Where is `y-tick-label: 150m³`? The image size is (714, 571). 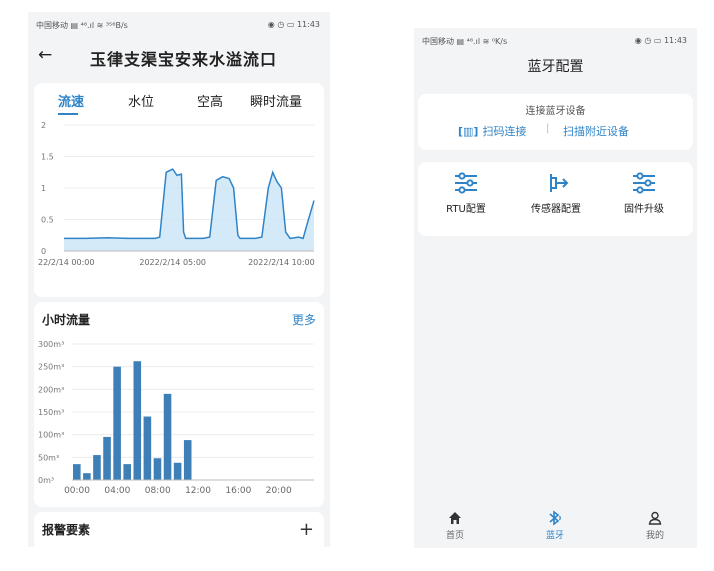 y-tick-label: 150m³ is located at coordinates (51, 412).